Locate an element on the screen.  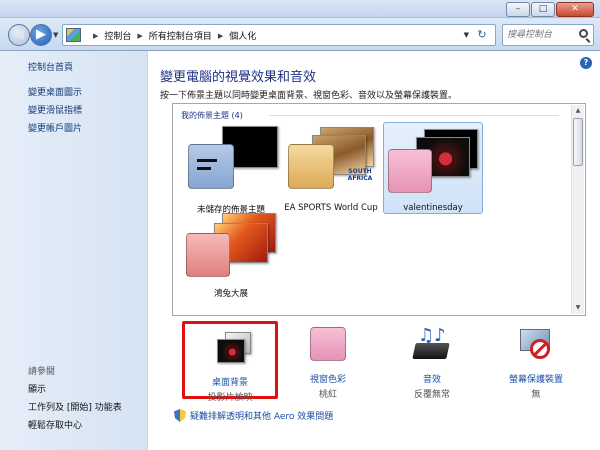
forward-button: ▶ is located at coordinates (41, 35).